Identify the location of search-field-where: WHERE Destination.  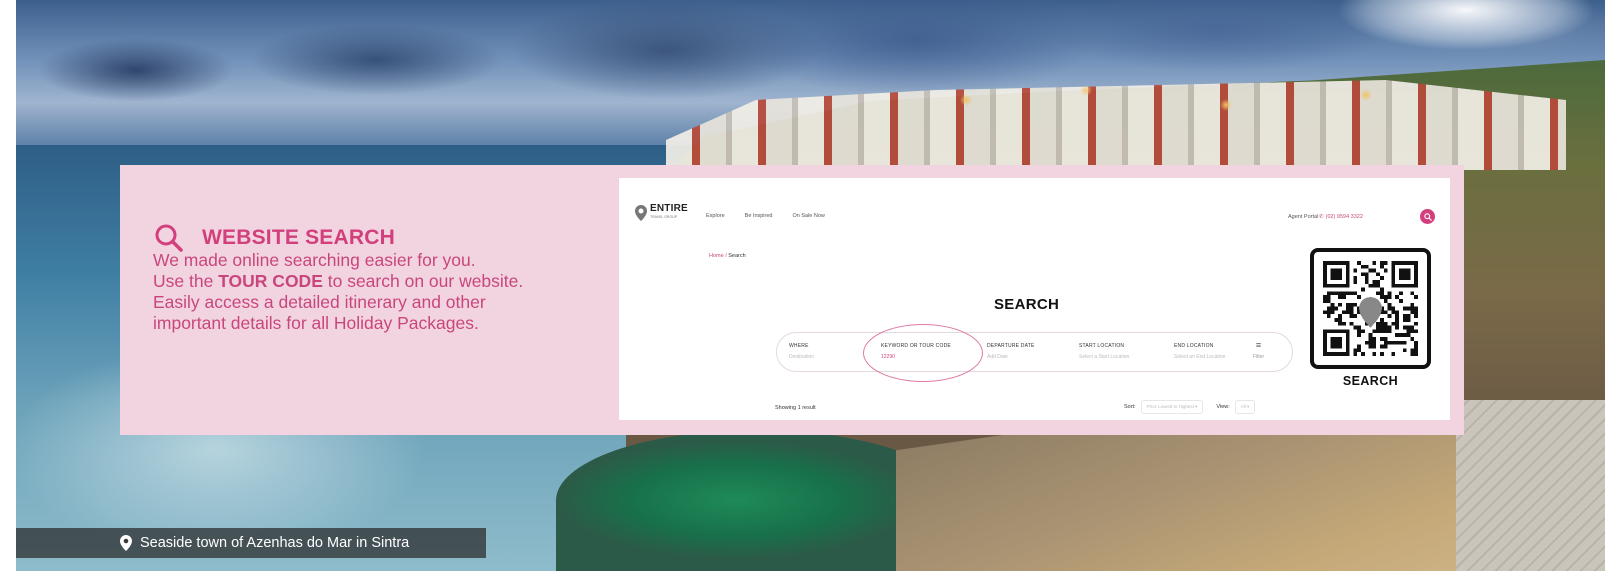
(801, 351).